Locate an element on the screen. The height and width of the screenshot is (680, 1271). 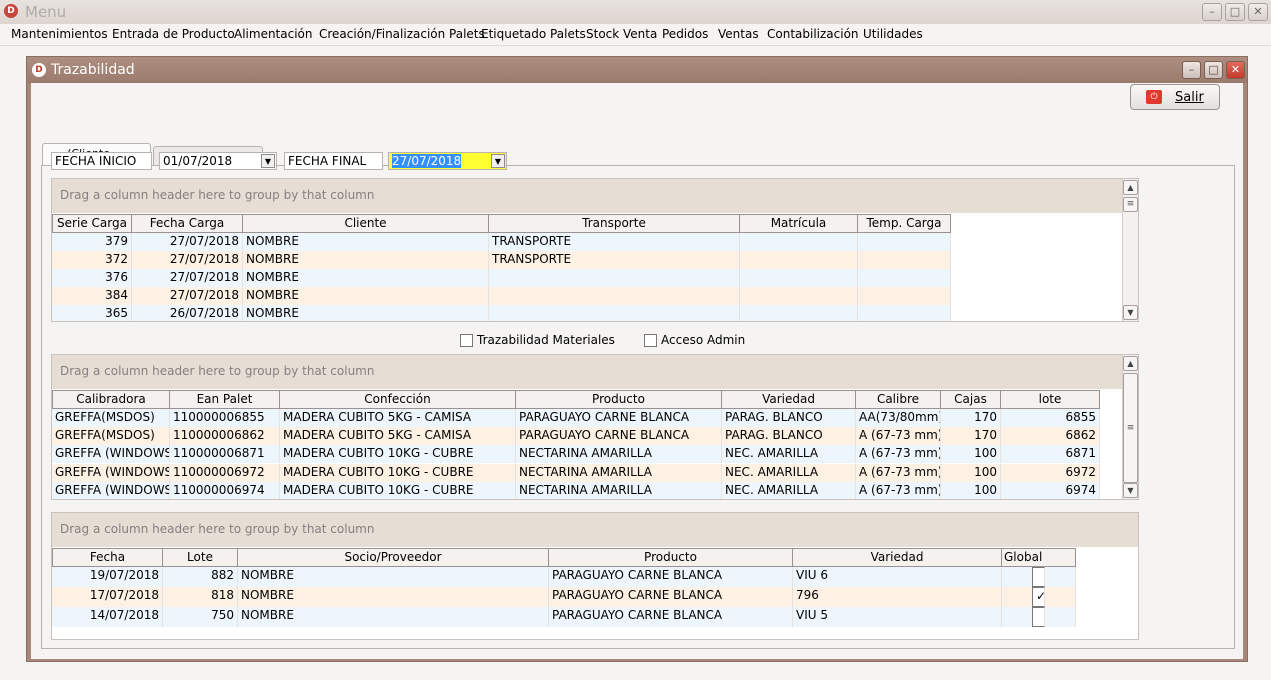
menu-item-pedidos: Pedidos is located at coordinates (685, 34).